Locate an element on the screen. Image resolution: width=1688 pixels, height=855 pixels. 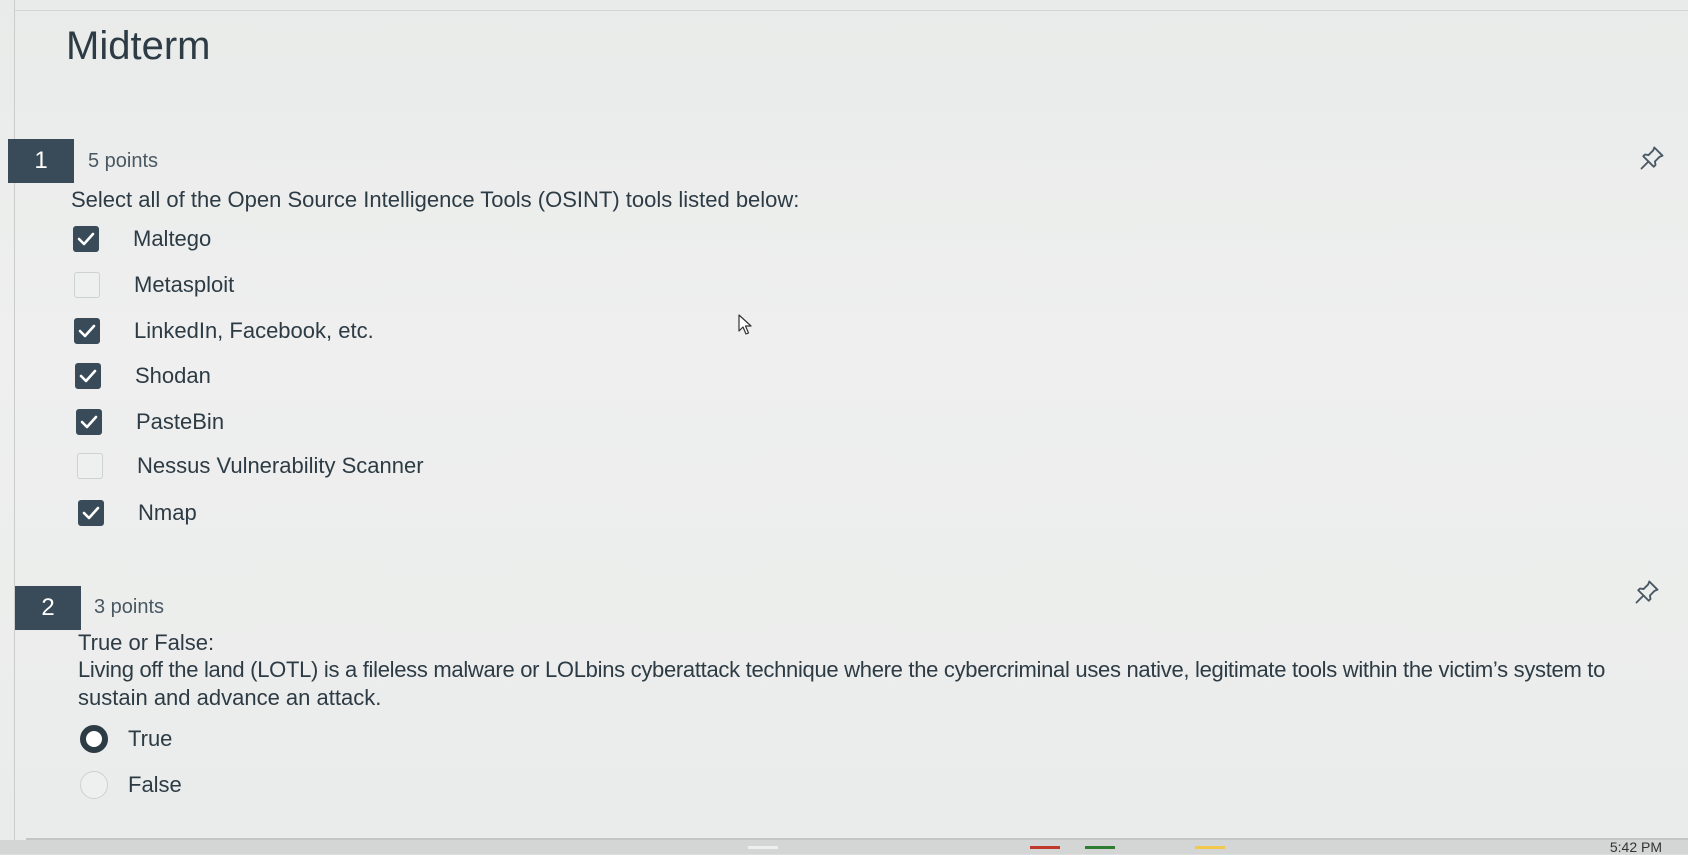
option-false: False is located at coordinates (131, 785).